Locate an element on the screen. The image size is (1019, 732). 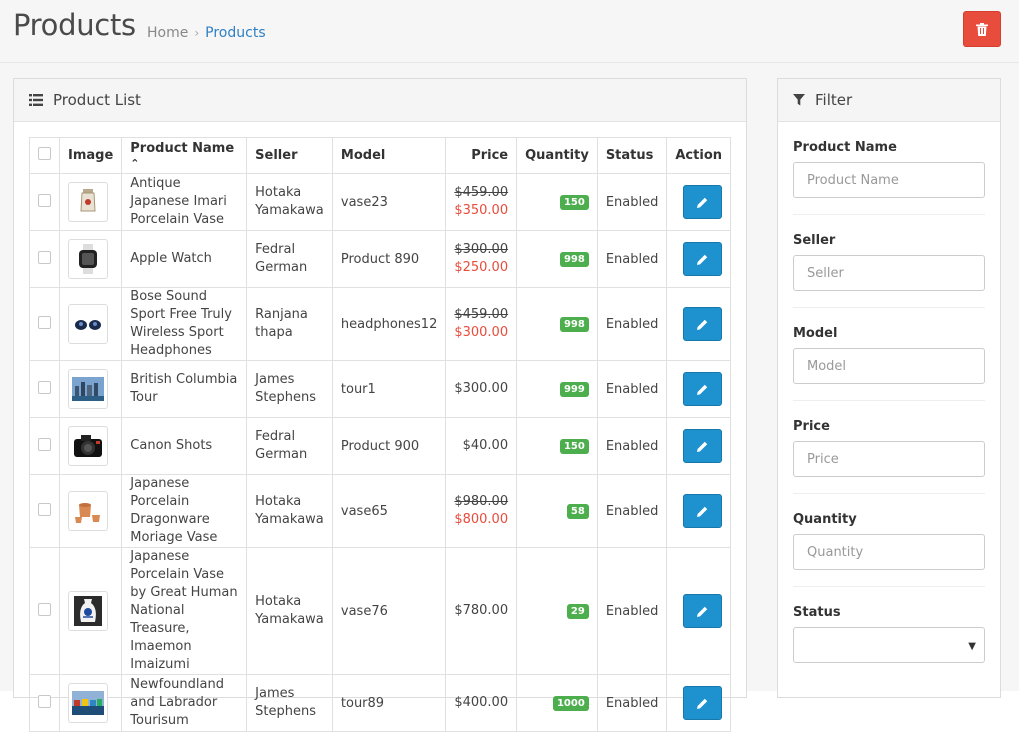
filter-seller-input is located at coordinates (889, 273).